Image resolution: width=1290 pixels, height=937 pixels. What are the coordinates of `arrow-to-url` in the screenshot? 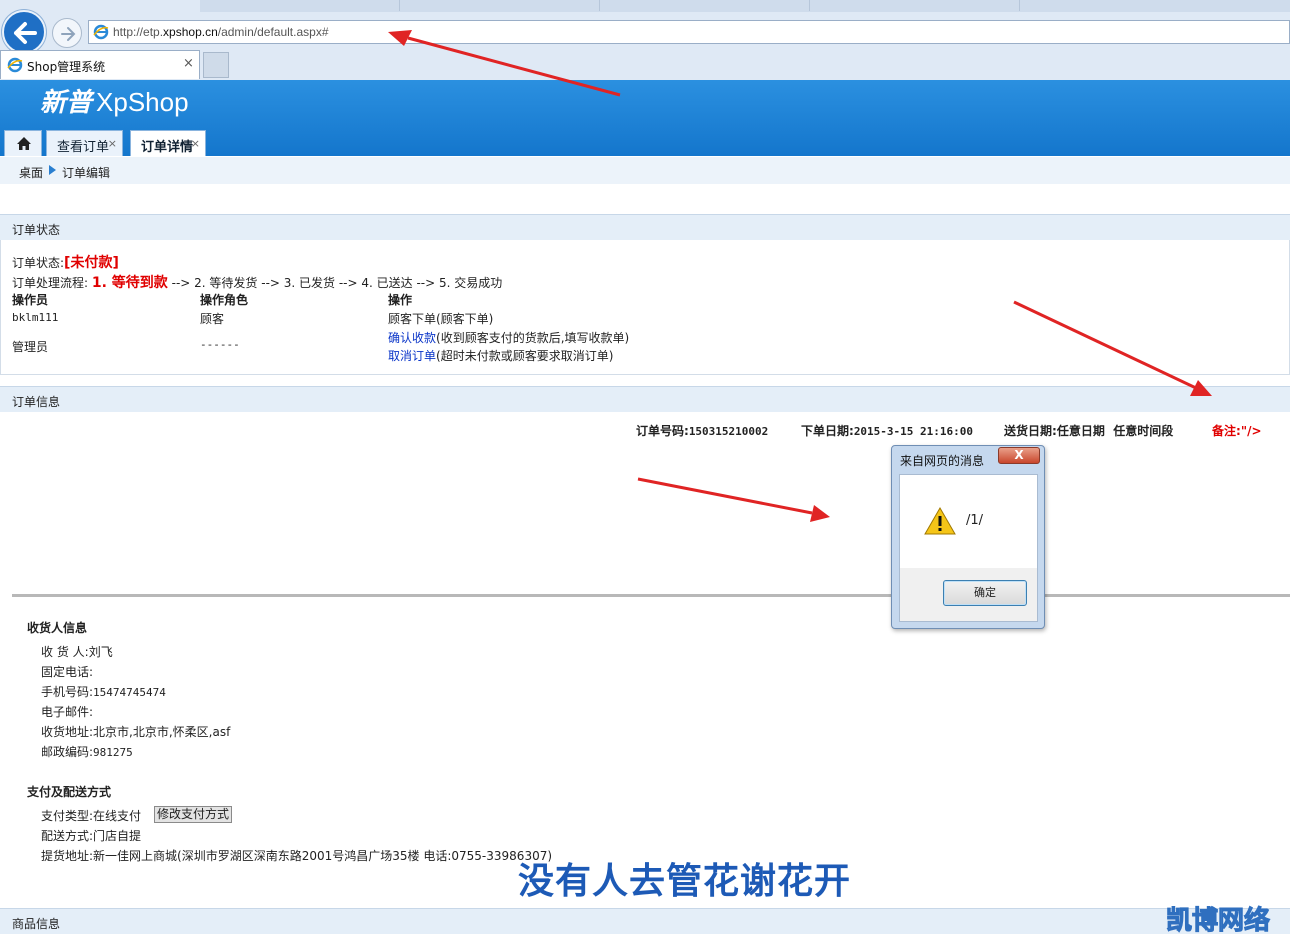 It's located at (504, 63).